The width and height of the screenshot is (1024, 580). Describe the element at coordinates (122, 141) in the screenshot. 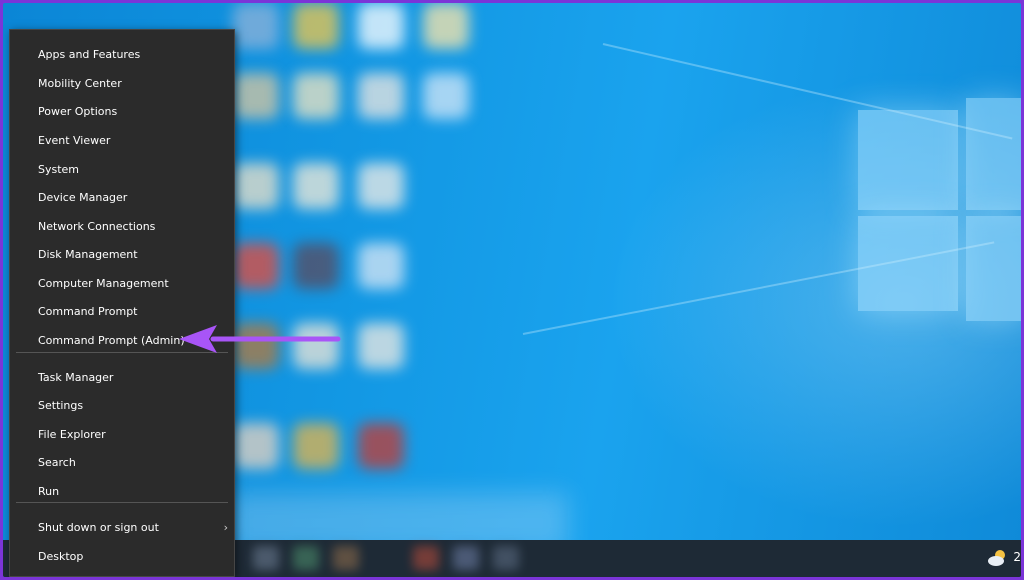

I see `menu-item-event-viewer: Event Viewer` at that location.